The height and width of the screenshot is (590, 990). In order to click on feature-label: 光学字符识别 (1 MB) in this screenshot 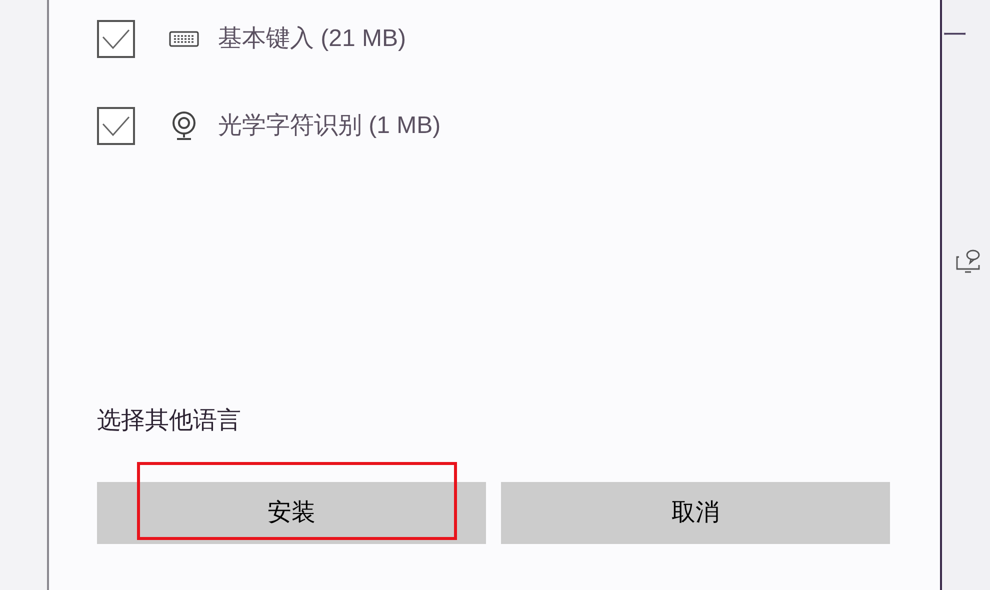, I will do `click(329, 126)`.